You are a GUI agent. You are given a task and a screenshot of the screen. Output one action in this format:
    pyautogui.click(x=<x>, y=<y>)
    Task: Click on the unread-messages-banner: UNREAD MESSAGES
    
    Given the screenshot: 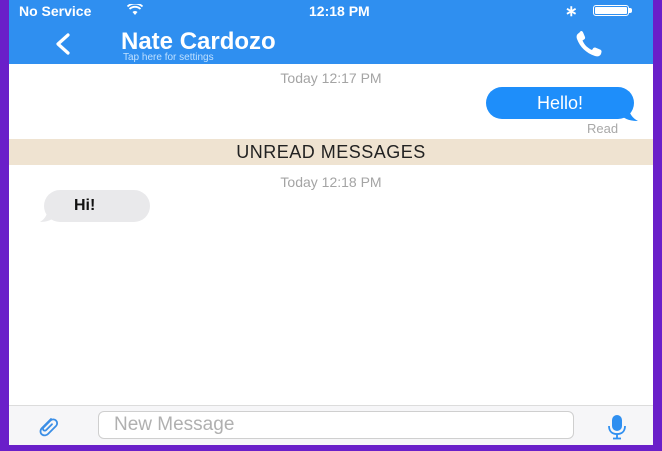 What is the action you would take?
    pyautogui.click(x=331, y=152)
    